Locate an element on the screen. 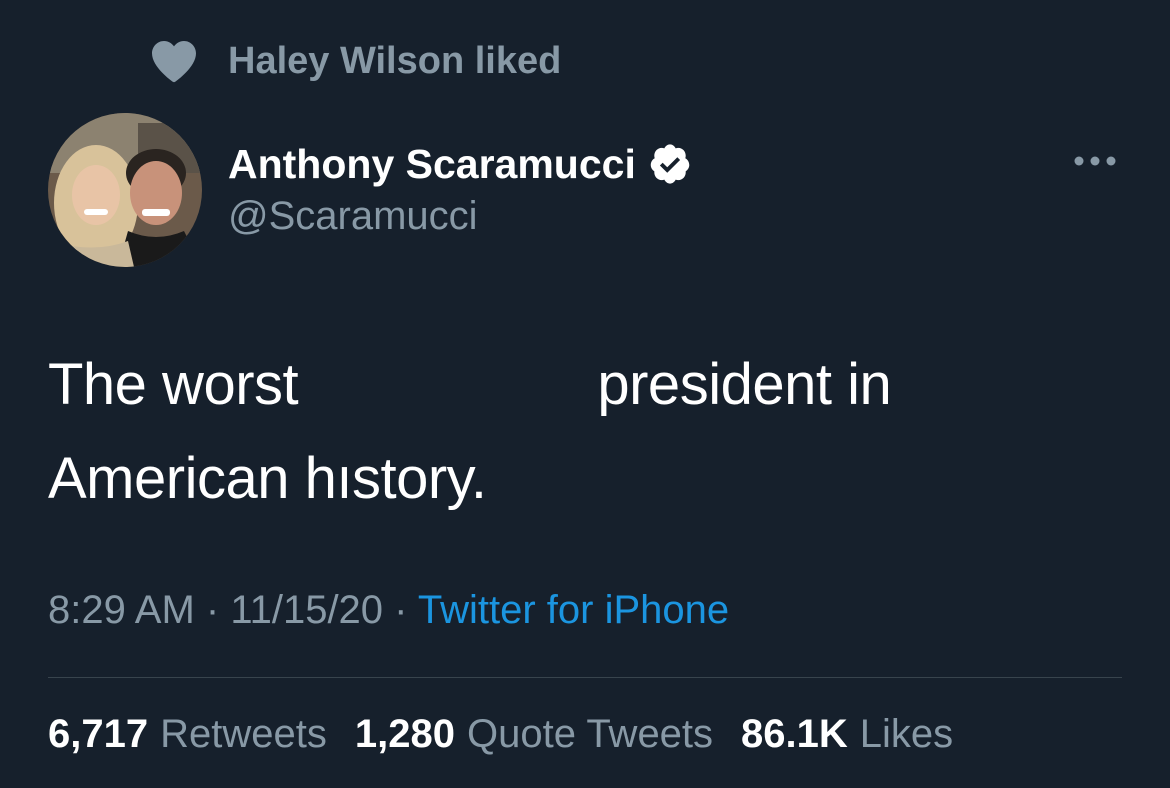  tweet-time: 8:29 AM is located at coordinates (121, 610).